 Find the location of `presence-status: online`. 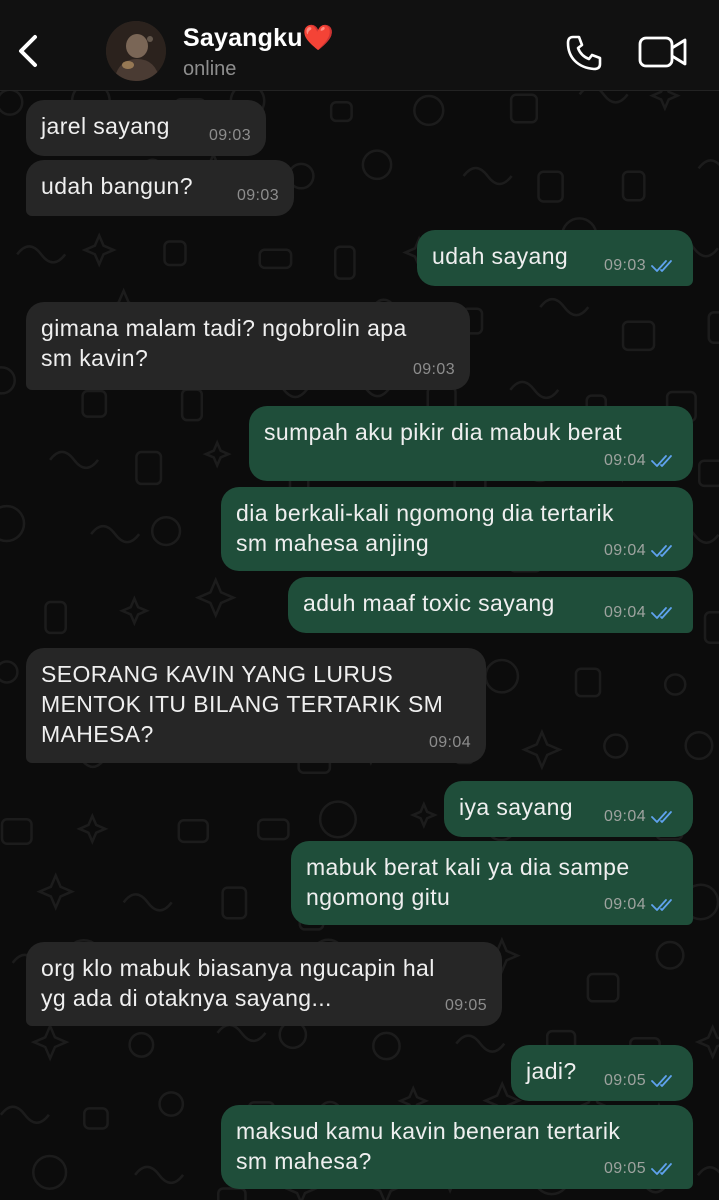

presence-status: online is located at coordinates (210, 69).